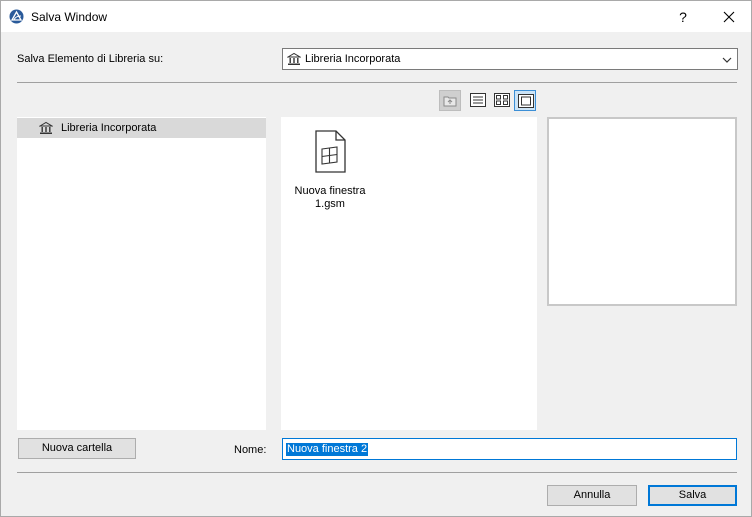 The height and width of the screenshot is (517, 752). I want to click on window-object-file-icon, so click(330, 152).